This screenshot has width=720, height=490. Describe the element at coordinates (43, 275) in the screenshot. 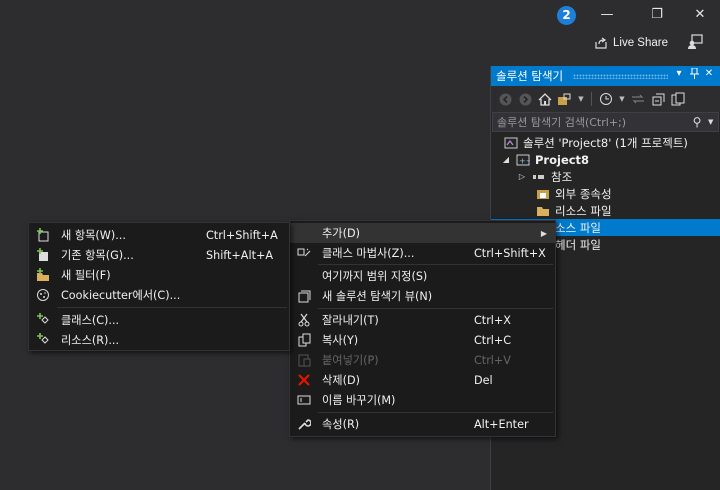

I see `new-filter-icon` at that location.